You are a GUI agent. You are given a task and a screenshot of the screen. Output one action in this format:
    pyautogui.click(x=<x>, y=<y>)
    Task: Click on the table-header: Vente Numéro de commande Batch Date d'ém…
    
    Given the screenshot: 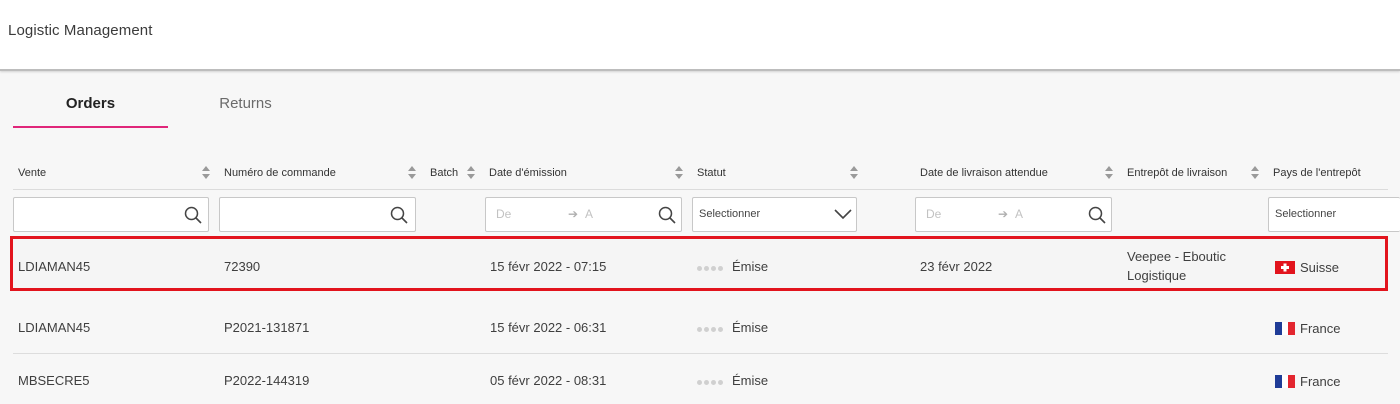 What is the action you would take?
    pyautogui.click(x=700, y=173)
    